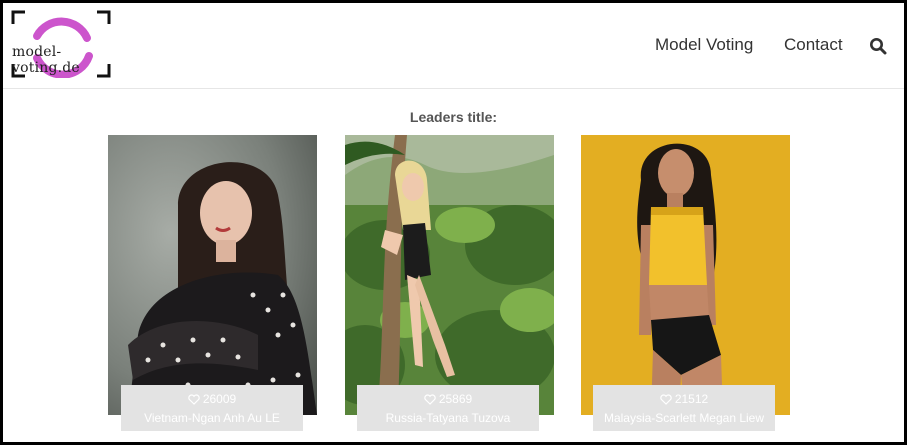 The width and height of the screenshot is (907, 445). I want to click on main-nav: Model Voting Contact, so click(453, 46).